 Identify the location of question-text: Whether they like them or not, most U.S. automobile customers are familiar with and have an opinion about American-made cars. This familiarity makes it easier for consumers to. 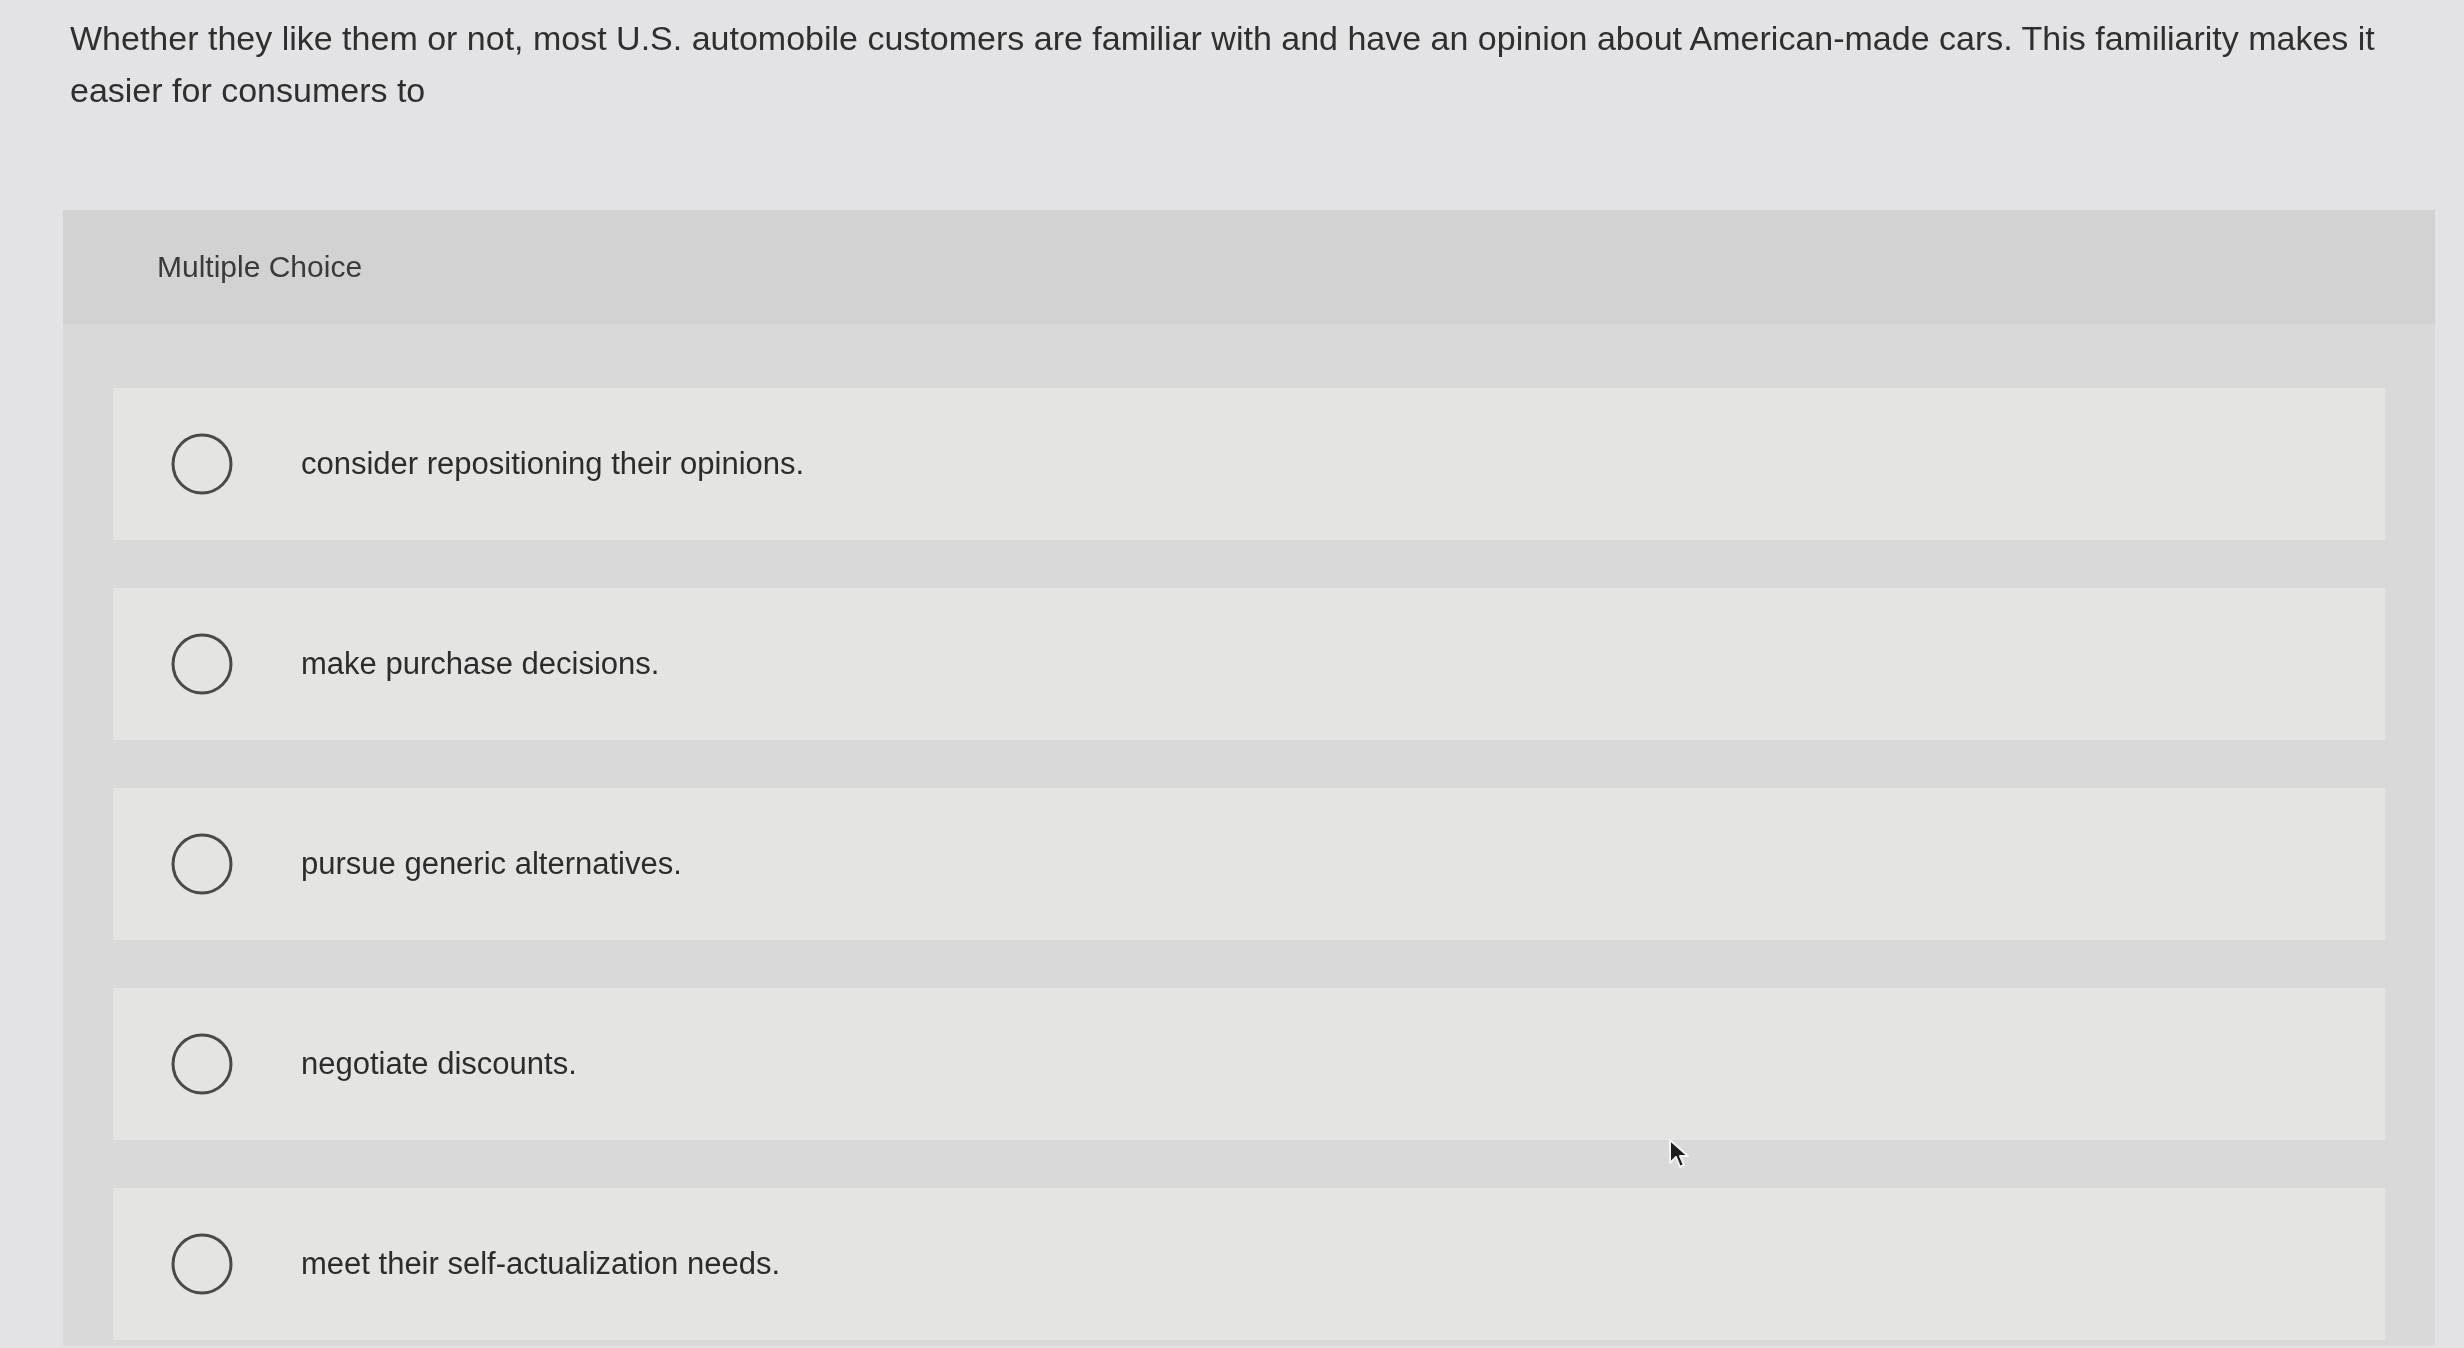
(1223, 64).